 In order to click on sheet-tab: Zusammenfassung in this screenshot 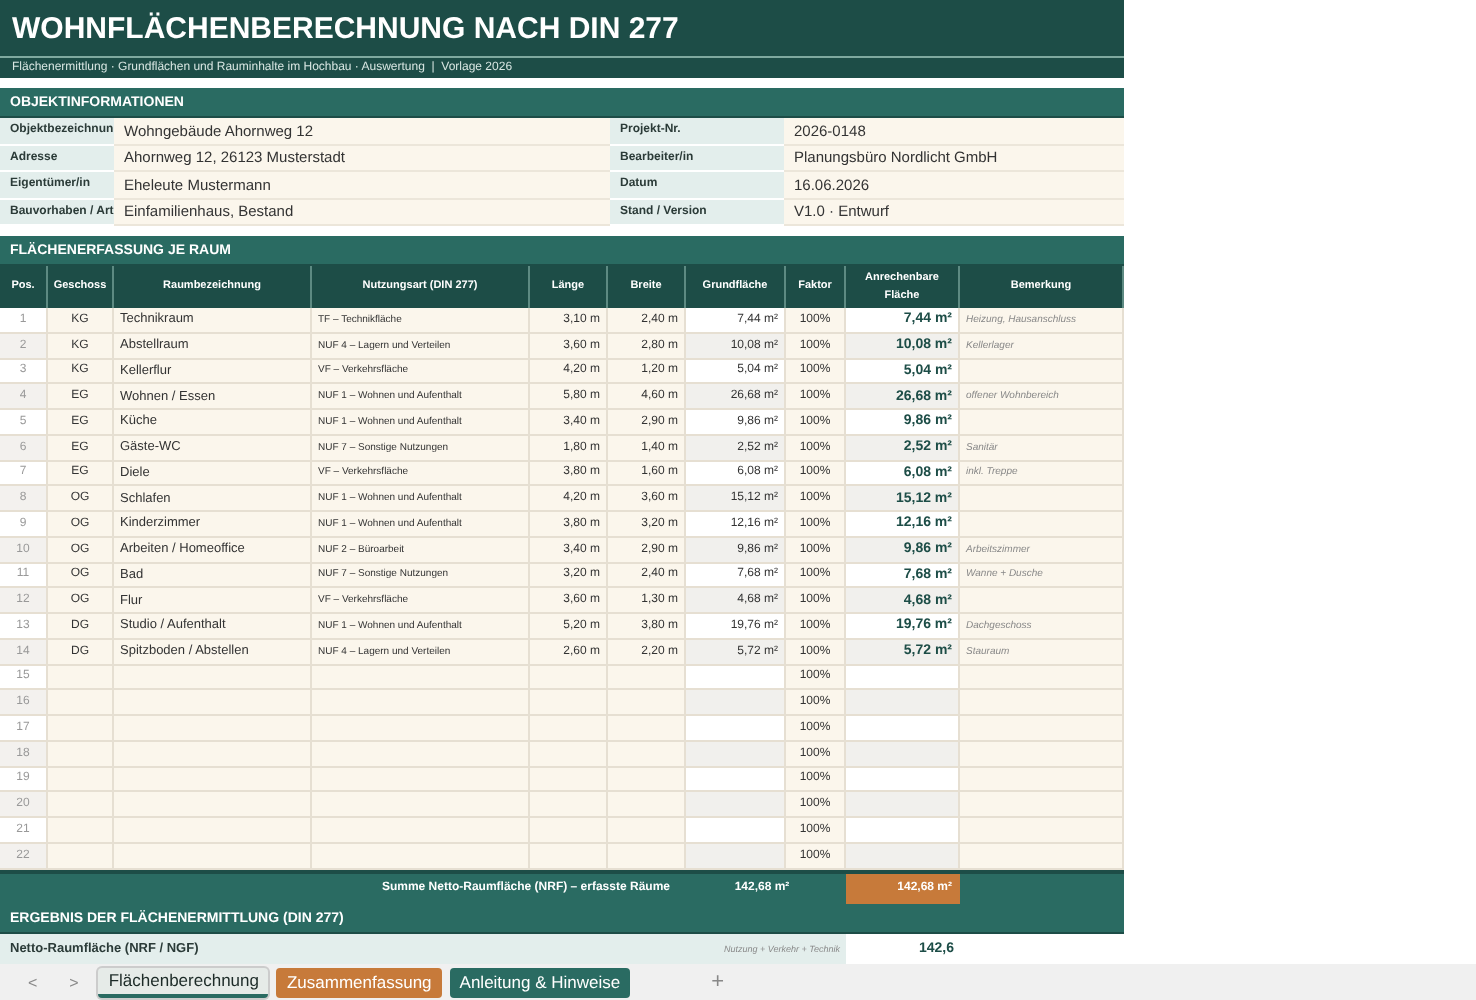, I will do `click(359, 982)`.